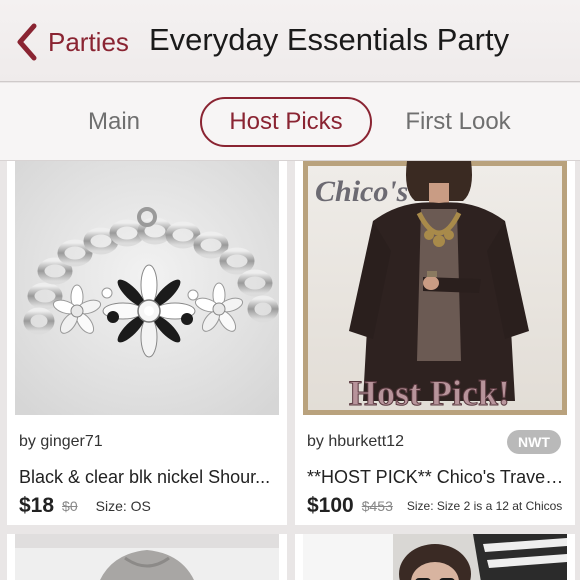 The image size is (580, 580). What do you see at coordinates (366, 441) in the screenshot?
I see `seller-username: hburkett12` at bounding box center [366, 441].